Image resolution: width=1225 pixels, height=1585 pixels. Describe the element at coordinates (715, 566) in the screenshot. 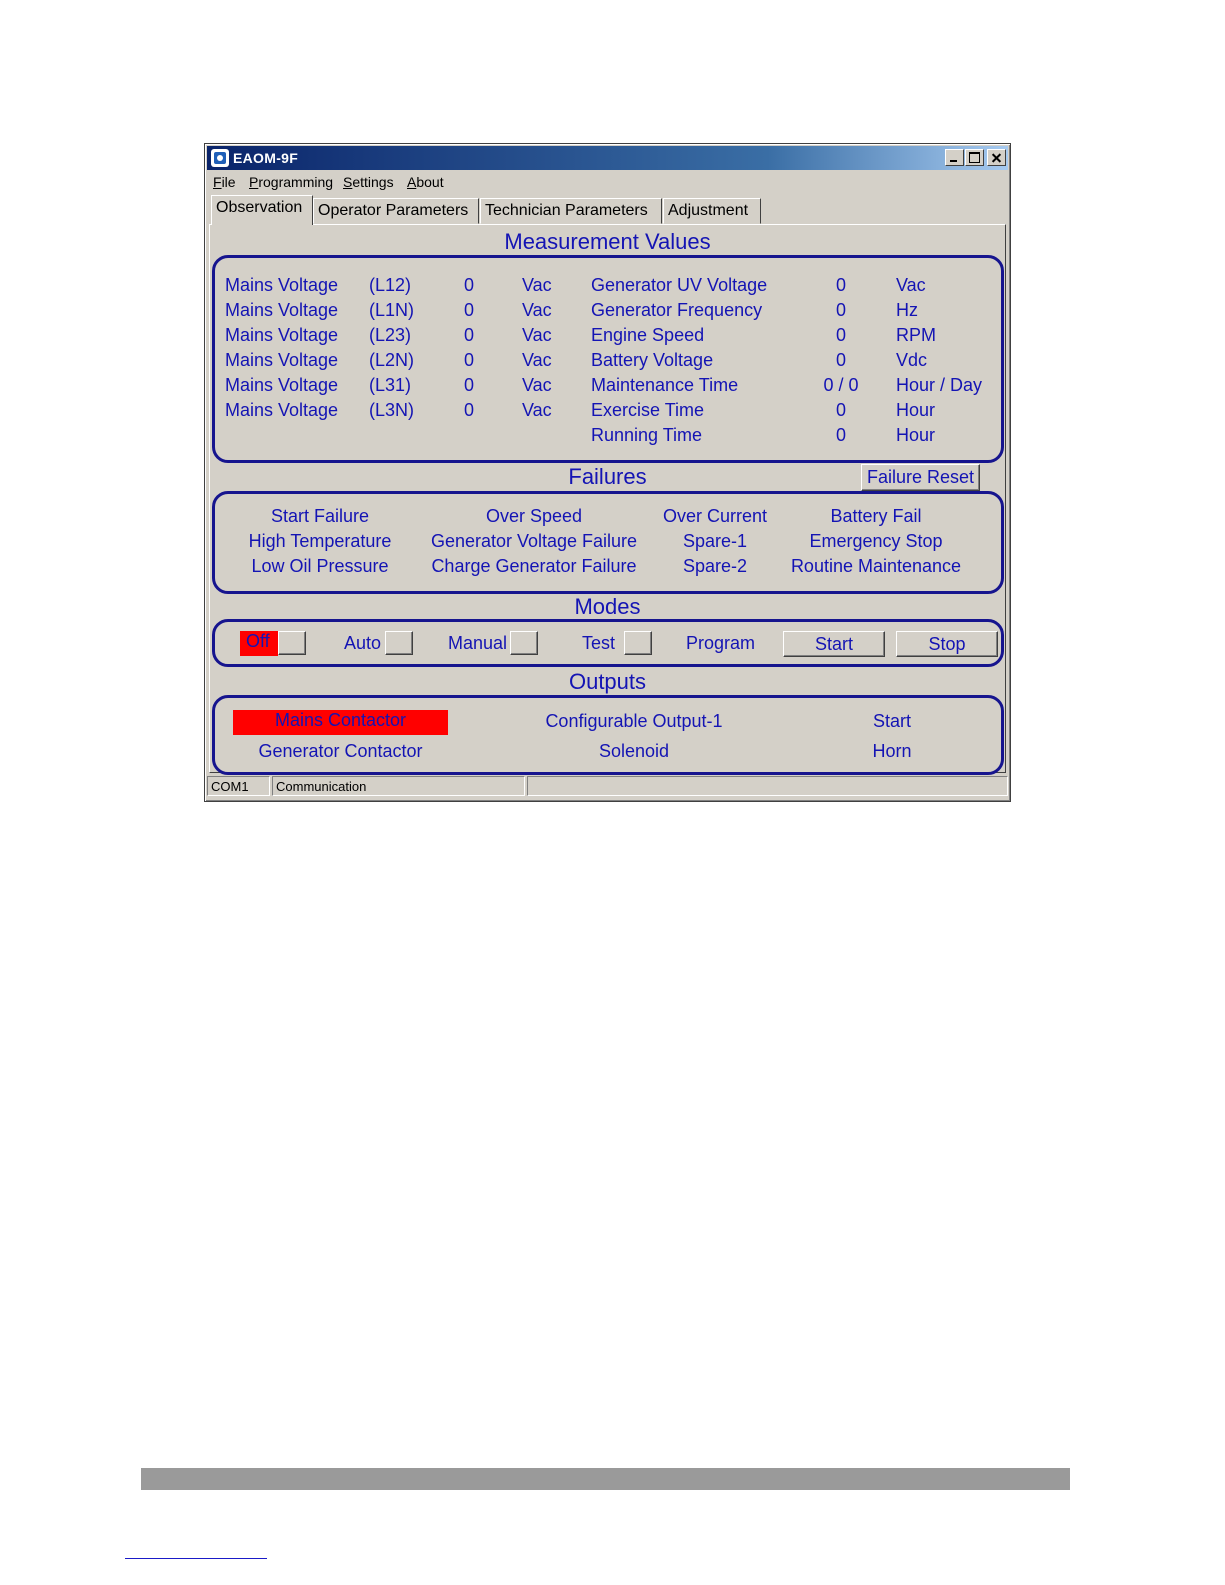

I see `failure-spare-2: Spare-2` at that location.